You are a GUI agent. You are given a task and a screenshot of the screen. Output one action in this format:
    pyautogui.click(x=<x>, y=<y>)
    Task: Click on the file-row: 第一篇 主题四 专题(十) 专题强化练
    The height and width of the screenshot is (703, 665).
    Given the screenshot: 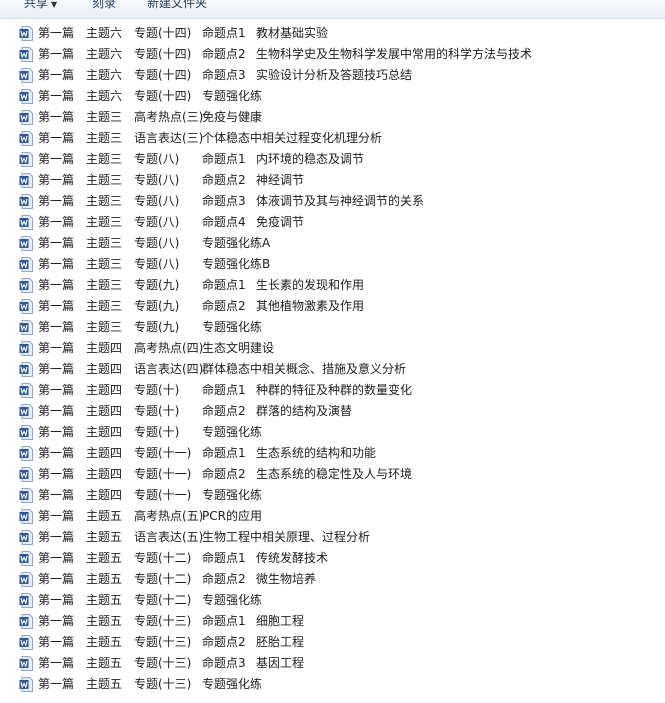 What is the action you would take?
    pyautogui.click(x=334, y=432)
    